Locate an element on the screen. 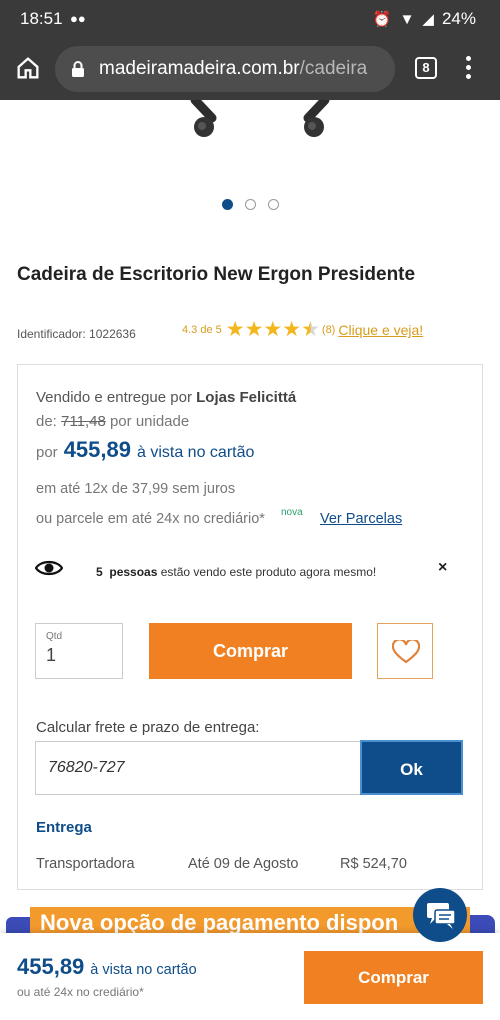 The height and width of the screenshot is (1020, 500). ver-parcelas-link: Ver Parcelas is located at coordinates (361, 519).